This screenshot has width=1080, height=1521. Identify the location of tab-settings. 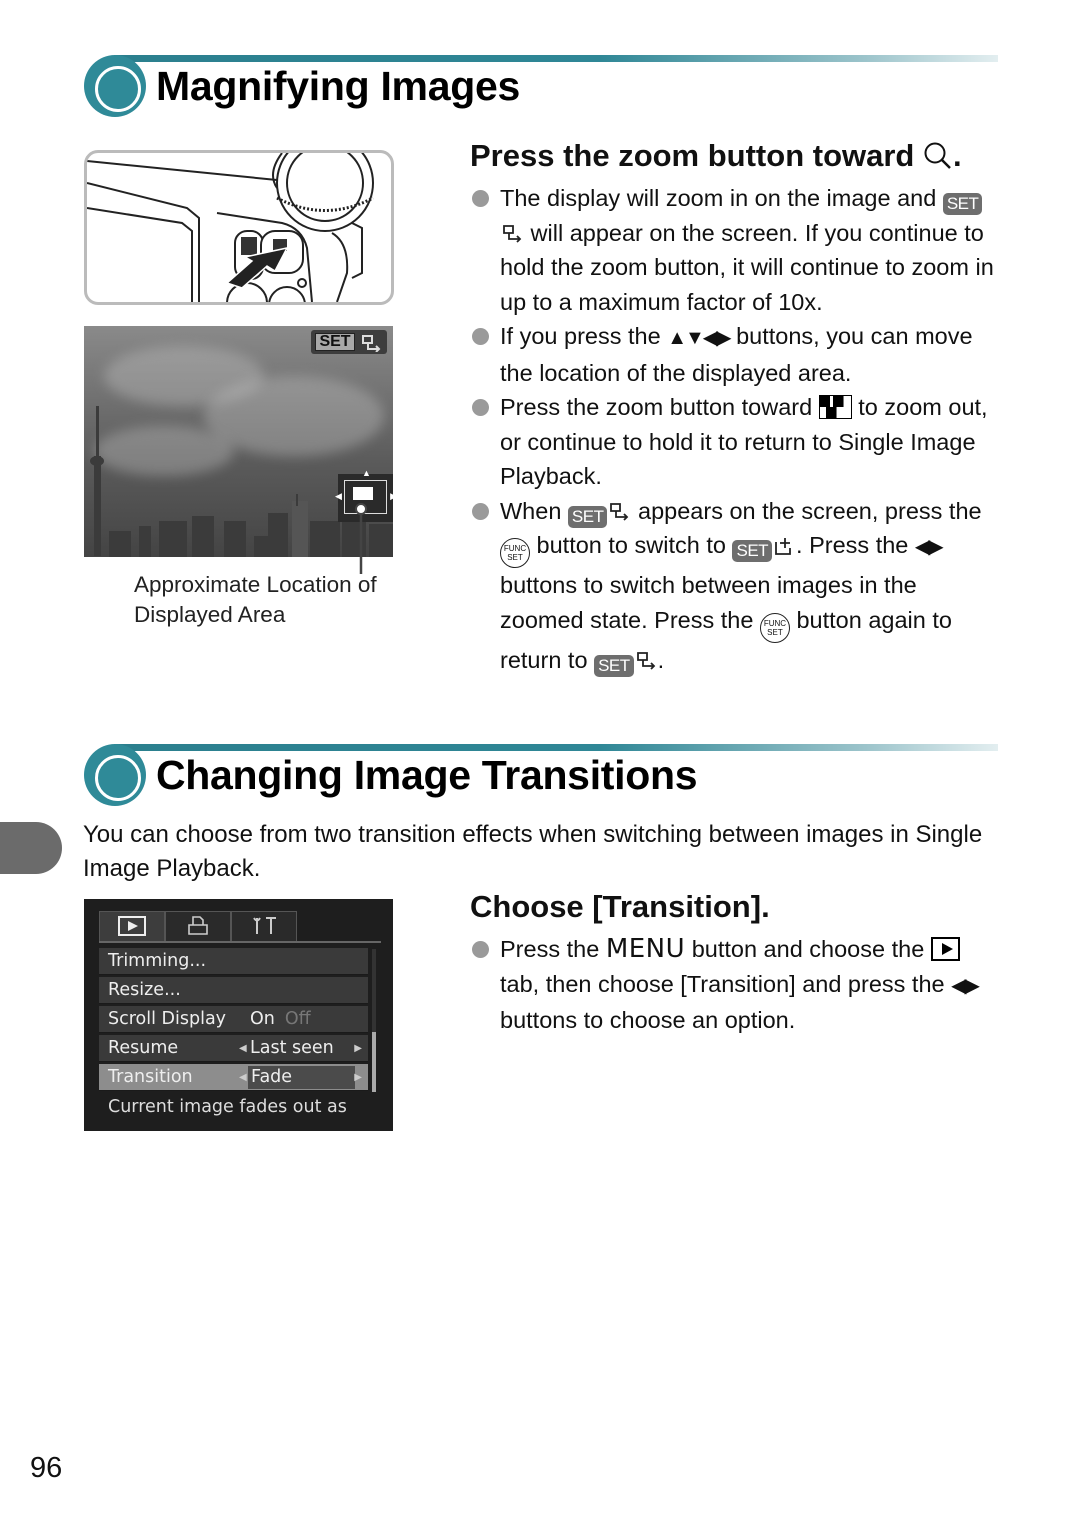
(264, 926).